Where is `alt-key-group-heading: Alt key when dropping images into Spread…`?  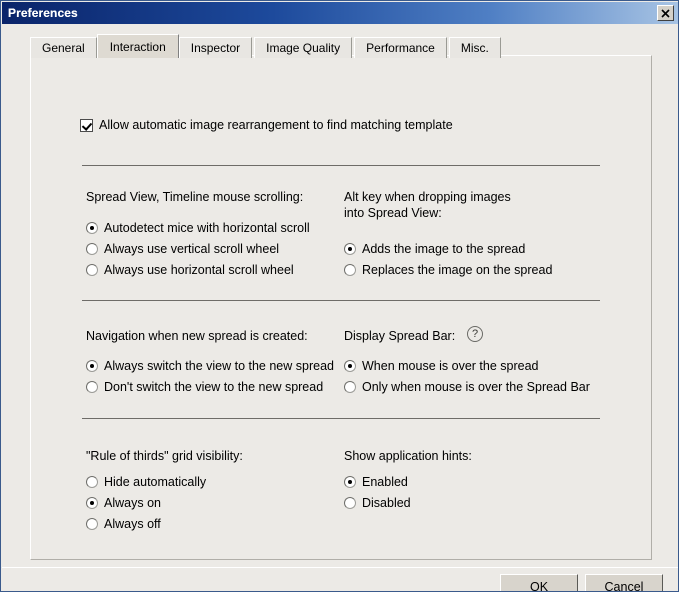 alt-key-group-heading: Alt key when dropping images into Spread… is located at coordinates (427, 205).